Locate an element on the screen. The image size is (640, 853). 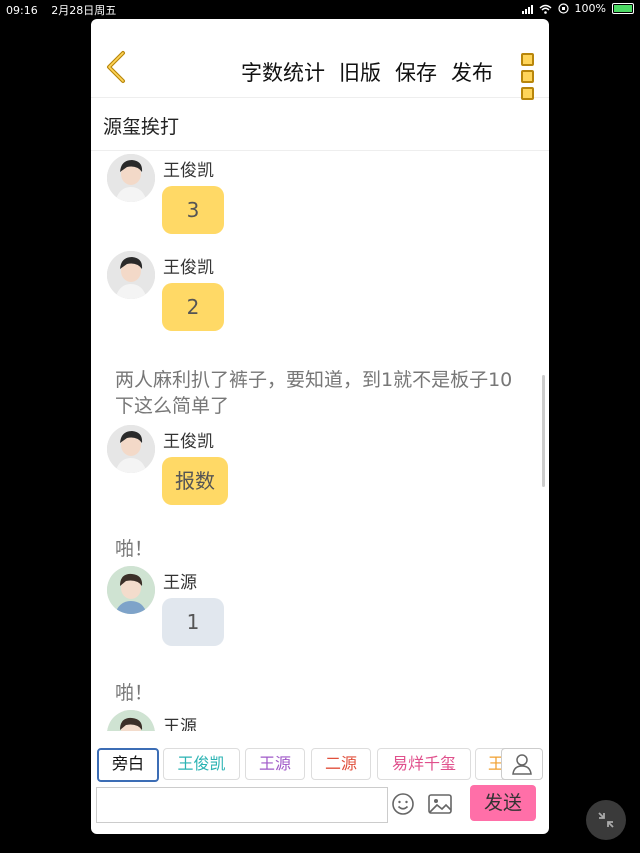
old-version-button: 旧版 is located at coordinates (360, 72).